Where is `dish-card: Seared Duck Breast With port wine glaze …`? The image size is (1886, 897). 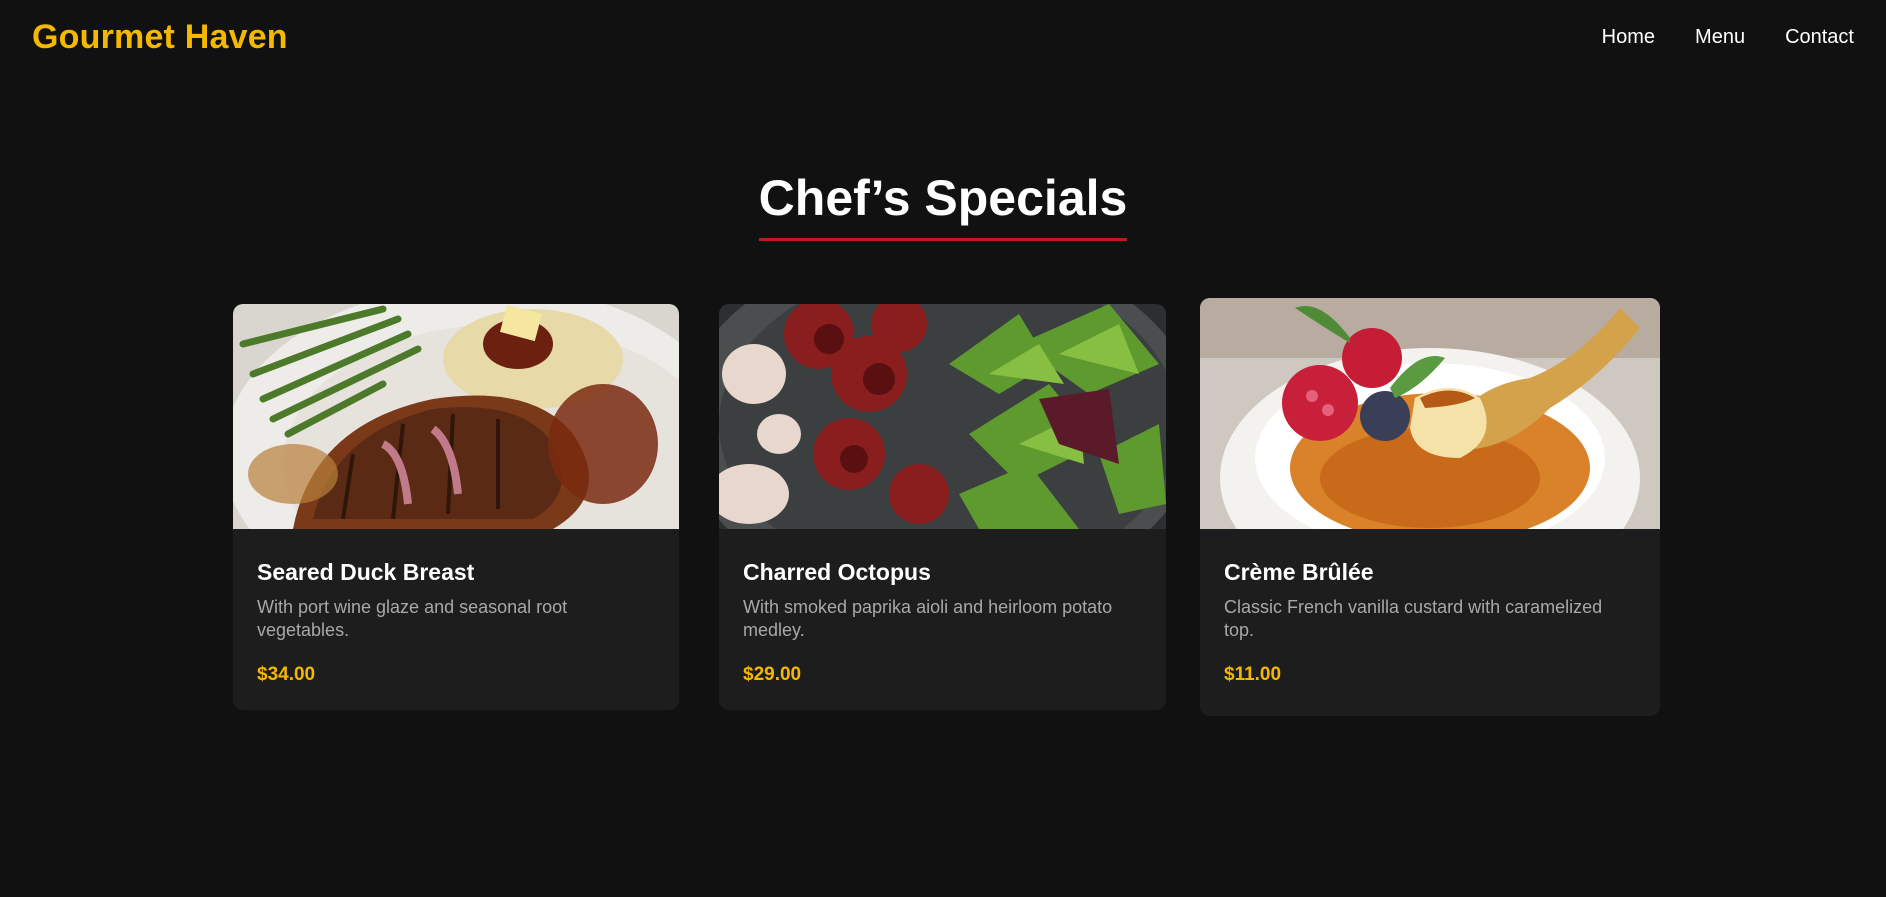
dish-card: Seared Duck Breast With port wine glaze … is located at coordinates (456, 507).